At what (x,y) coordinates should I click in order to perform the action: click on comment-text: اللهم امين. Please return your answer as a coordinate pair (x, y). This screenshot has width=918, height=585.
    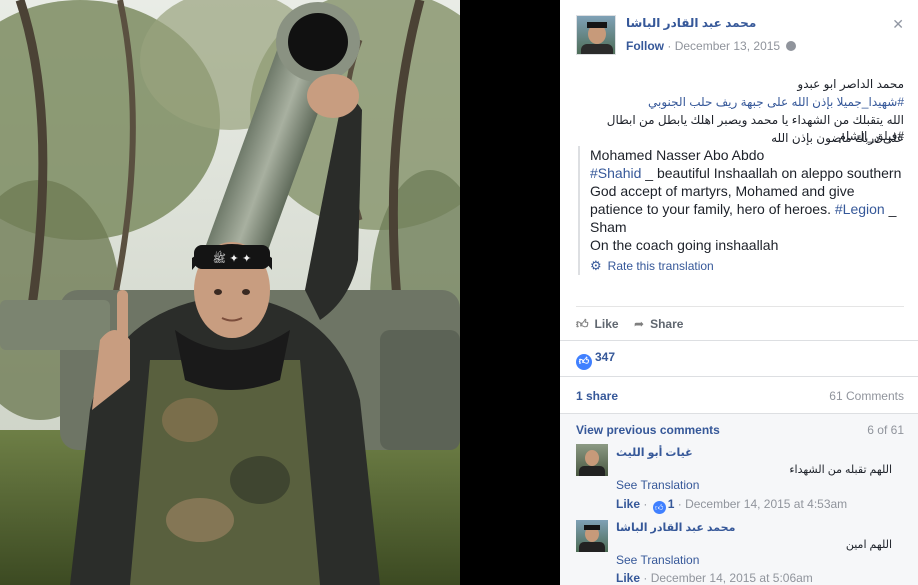
    Looking at the image, I should click on (868, 545).